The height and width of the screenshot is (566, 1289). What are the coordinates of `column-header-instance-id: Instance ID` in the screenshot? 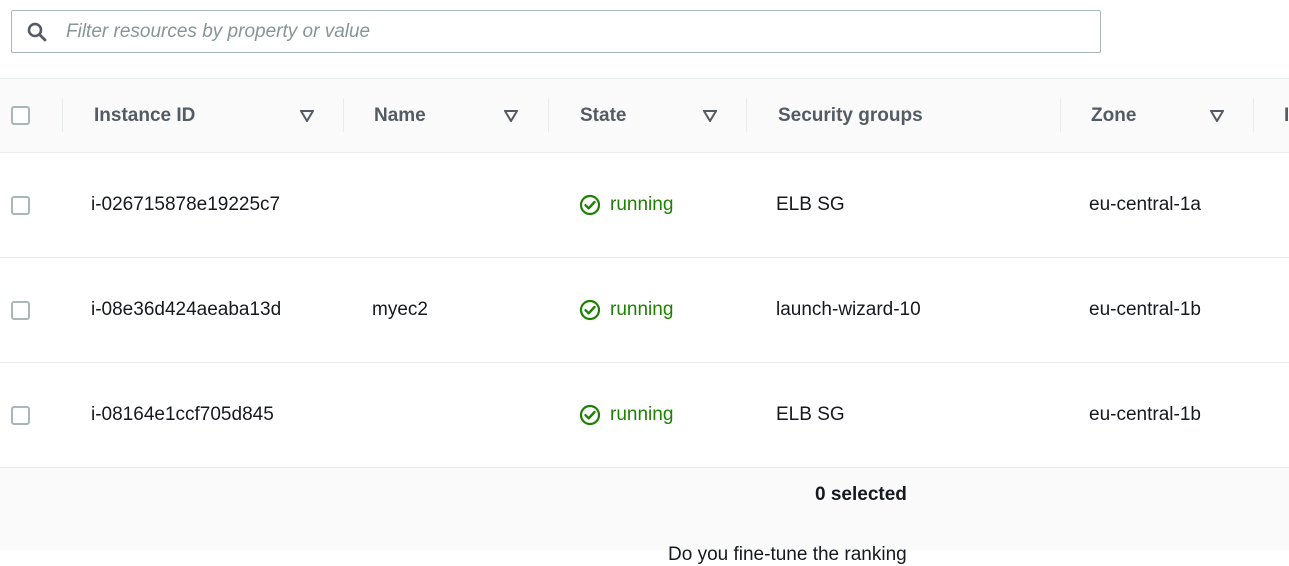 It's located at (144, 115).